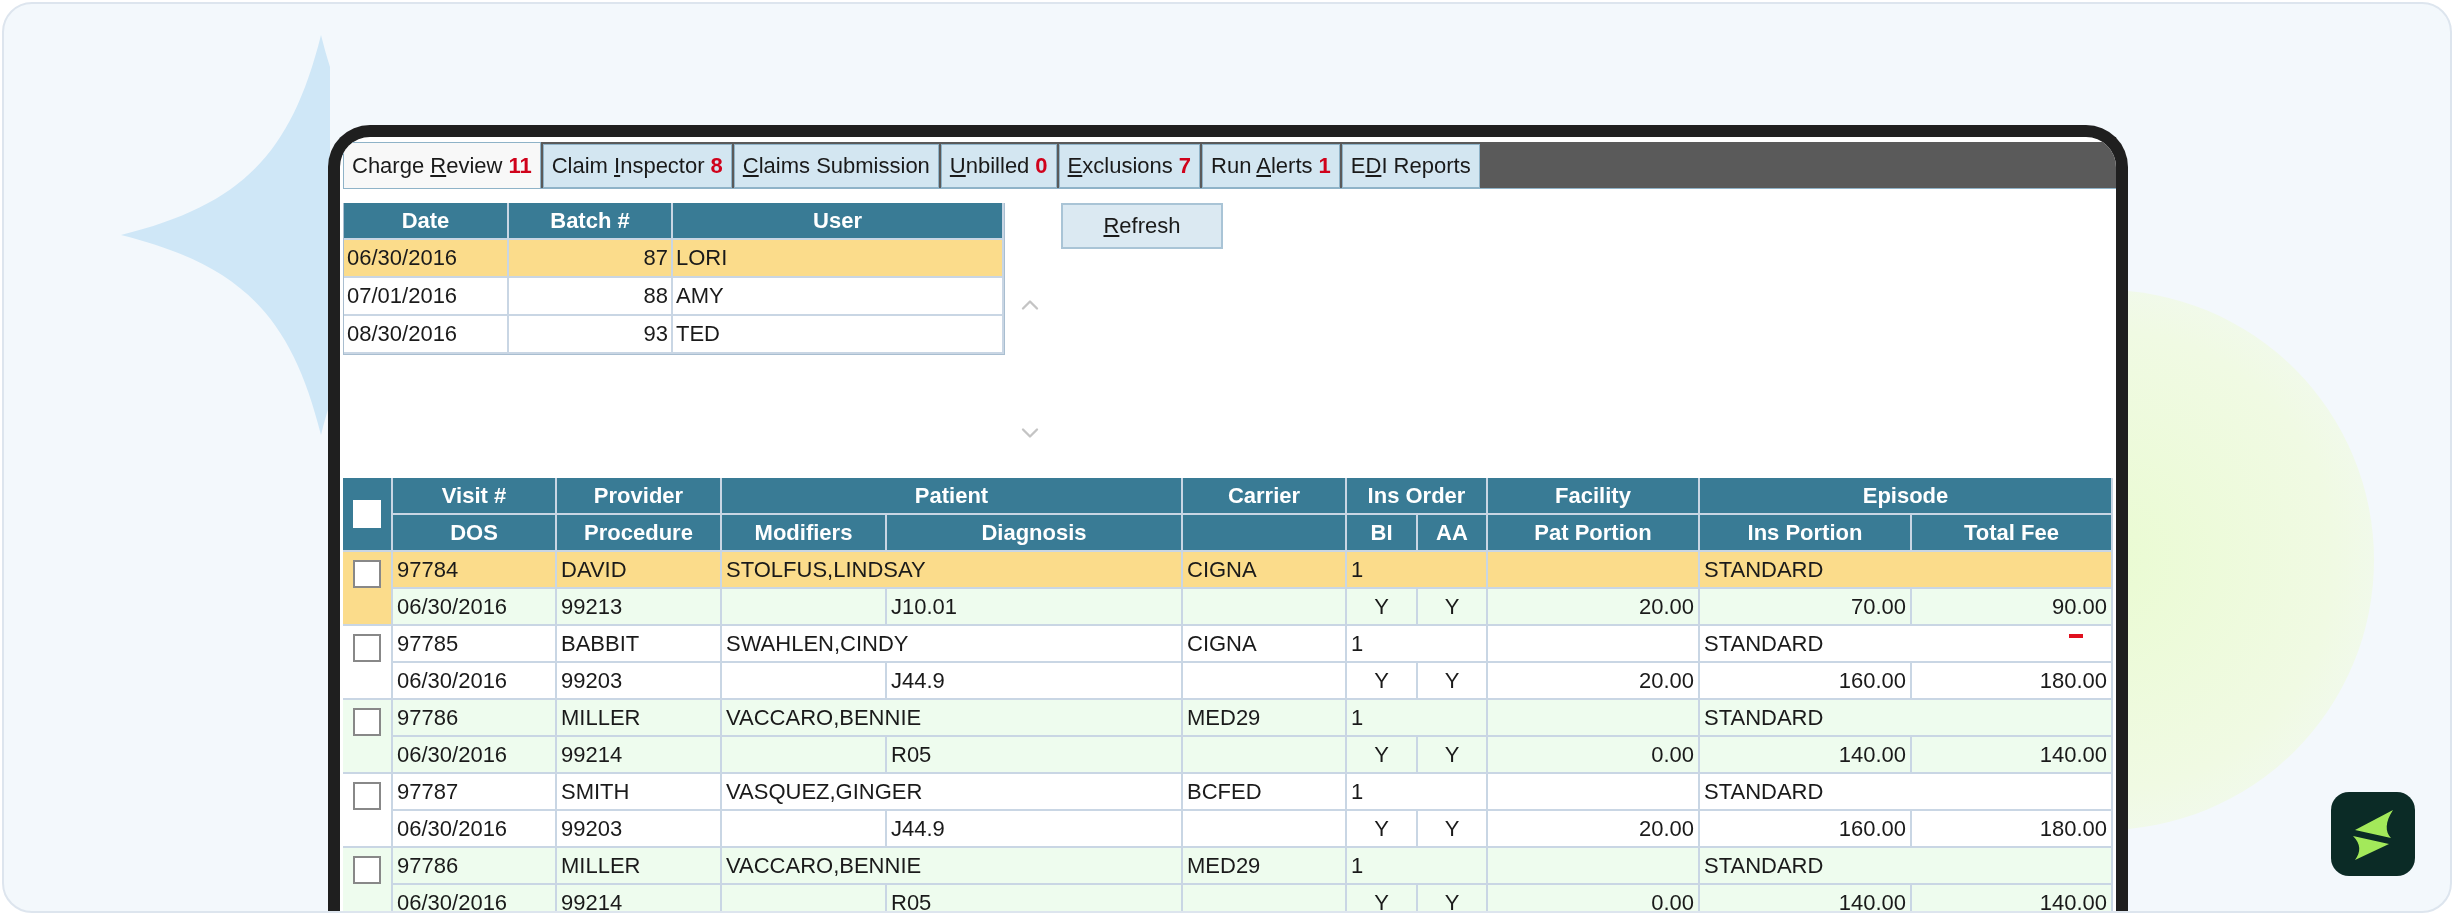 This screenshot has width=2454, height=915. What do you see at coordinates (1806, 829) in the screenshot?
I see `table-cell: 160.00` at bounding box center [1806, 829].